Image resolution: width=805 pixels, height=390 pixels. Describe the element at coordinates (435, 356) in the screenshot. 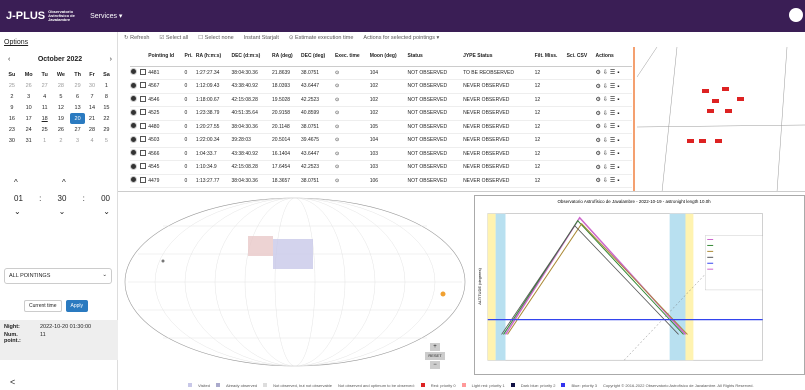

I see `zoom-reset-button: RESET` at that location.